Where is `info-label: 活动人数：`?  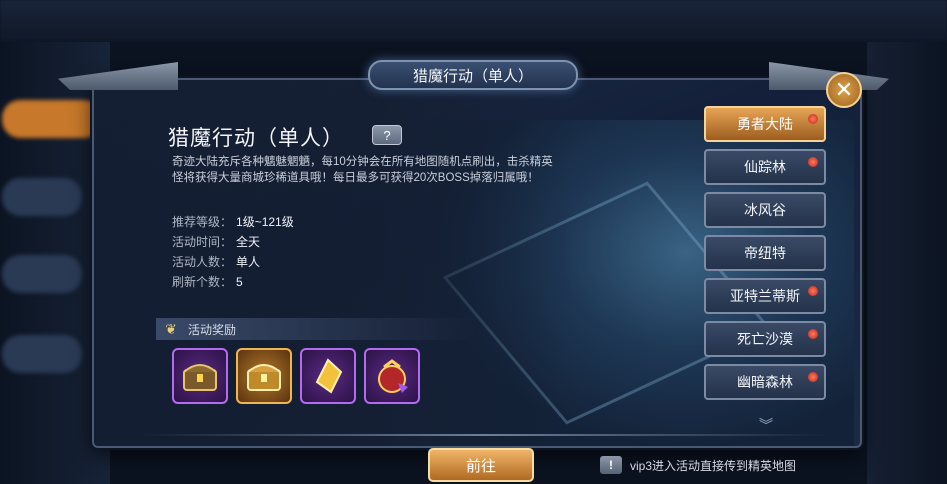
info-label: 活动人数： is located at coordinates (202, 262).